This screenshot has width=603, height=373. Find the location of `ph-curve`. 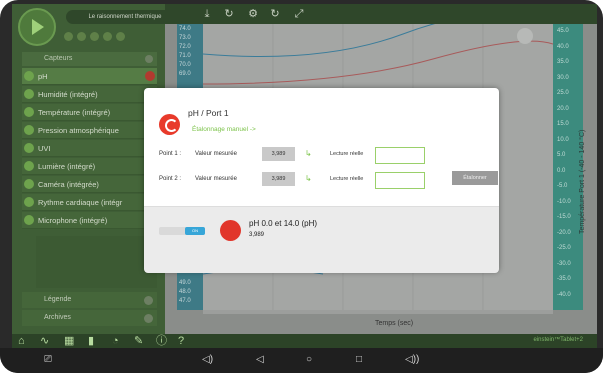

ph-curve is located at coordinates (378, 62).